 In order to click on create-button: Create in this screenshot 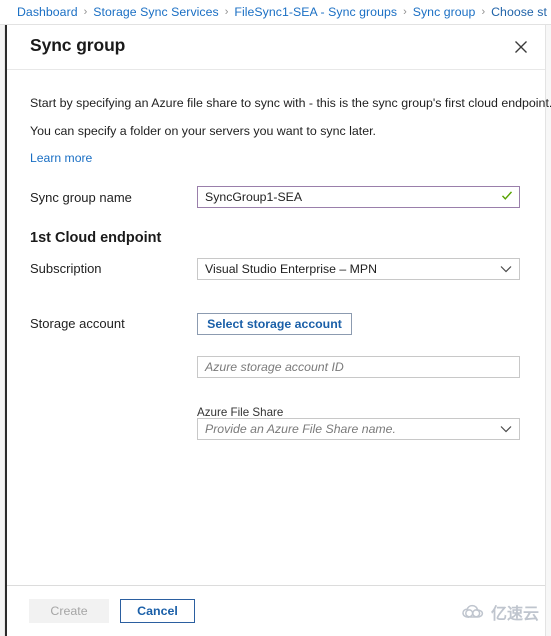, I will do `click(69, 611)`.